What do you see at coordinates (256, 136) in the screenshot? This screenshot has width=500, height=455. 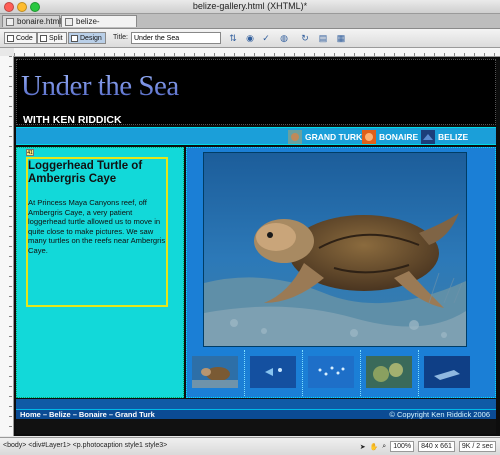 I see `top-navigation: GRAND TURK BONAIRE BELIZE` at bounding box center [256, 136].